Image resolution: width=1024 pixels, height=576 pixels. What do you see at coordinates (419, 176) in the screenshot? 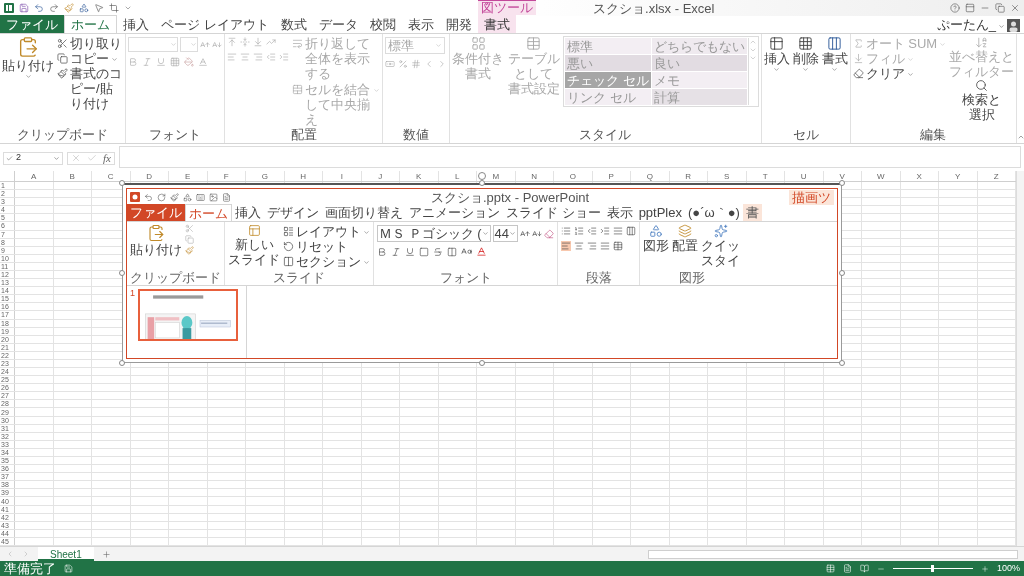
I see `column-header: K` at bounding box center [419, 176].